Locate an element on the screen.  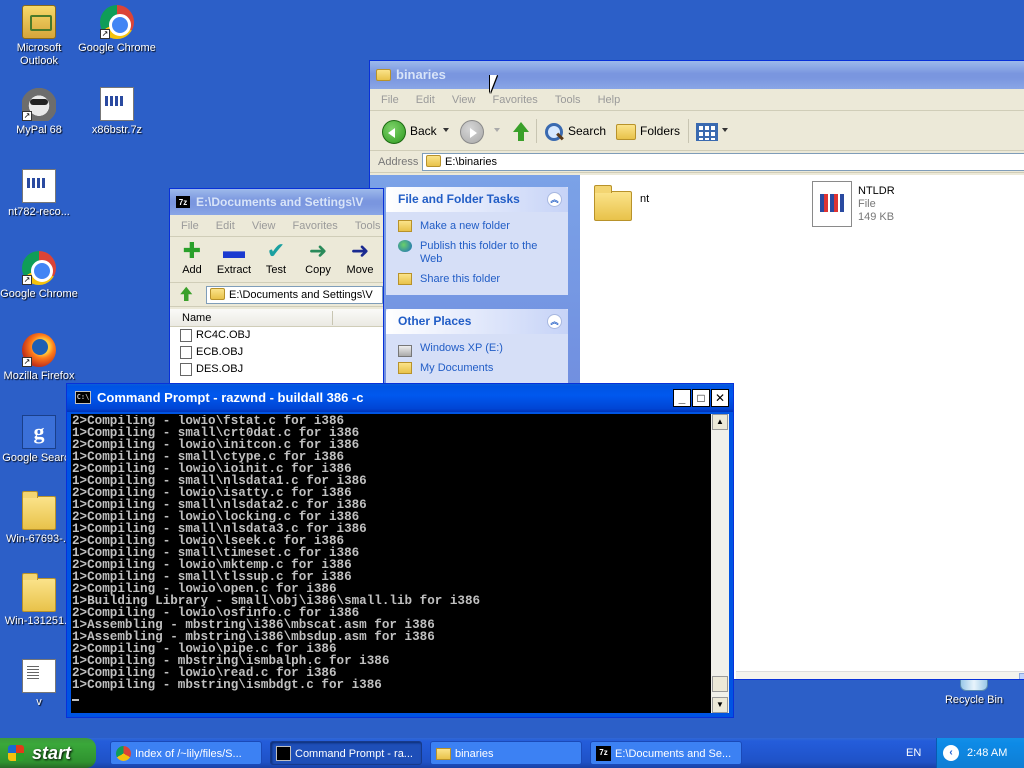
column-header-name: Name is located at coordinates (276, 318).